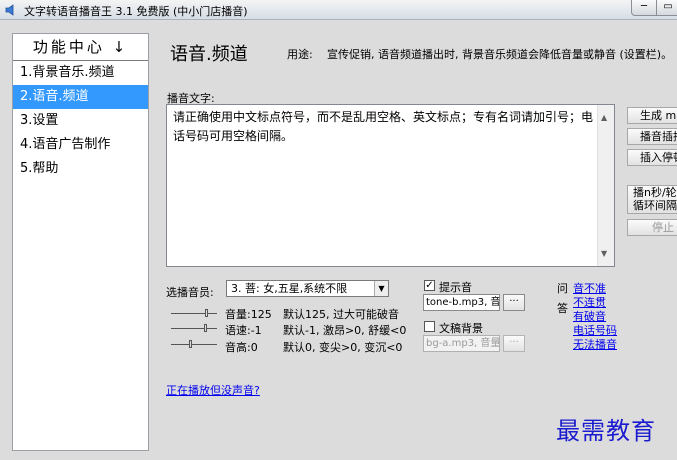 The height and width of the screenshot is (460, 677). I want to click on doc-background-label: 文稿背景, so click(461, 328).